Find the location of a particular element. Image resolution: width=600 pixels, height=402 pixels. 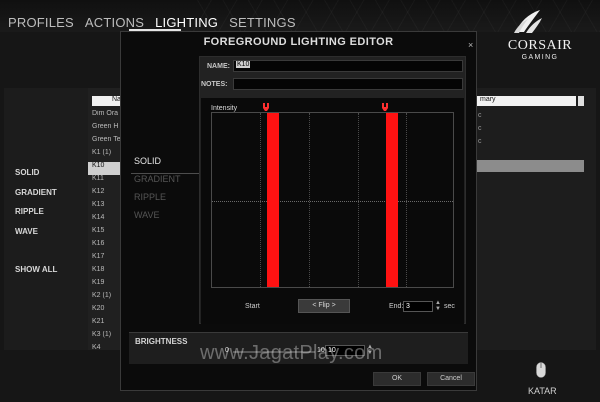

key-list-header: Na is located at coordinates (107, 101).